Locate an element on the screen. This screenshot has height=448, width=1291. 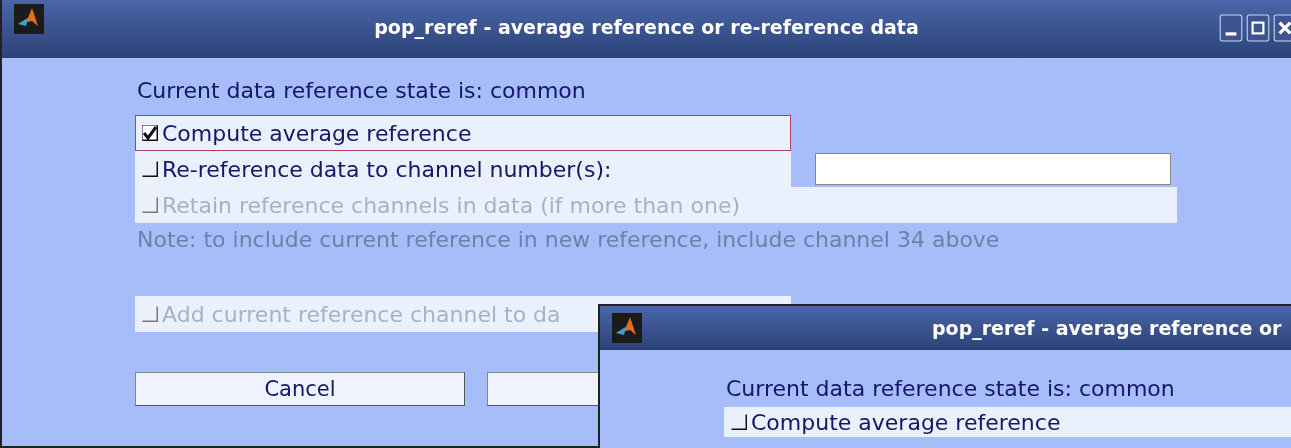
note-text: Note: to include current reference in new reference, include channel 34 above is located at coordinates (568, 239).